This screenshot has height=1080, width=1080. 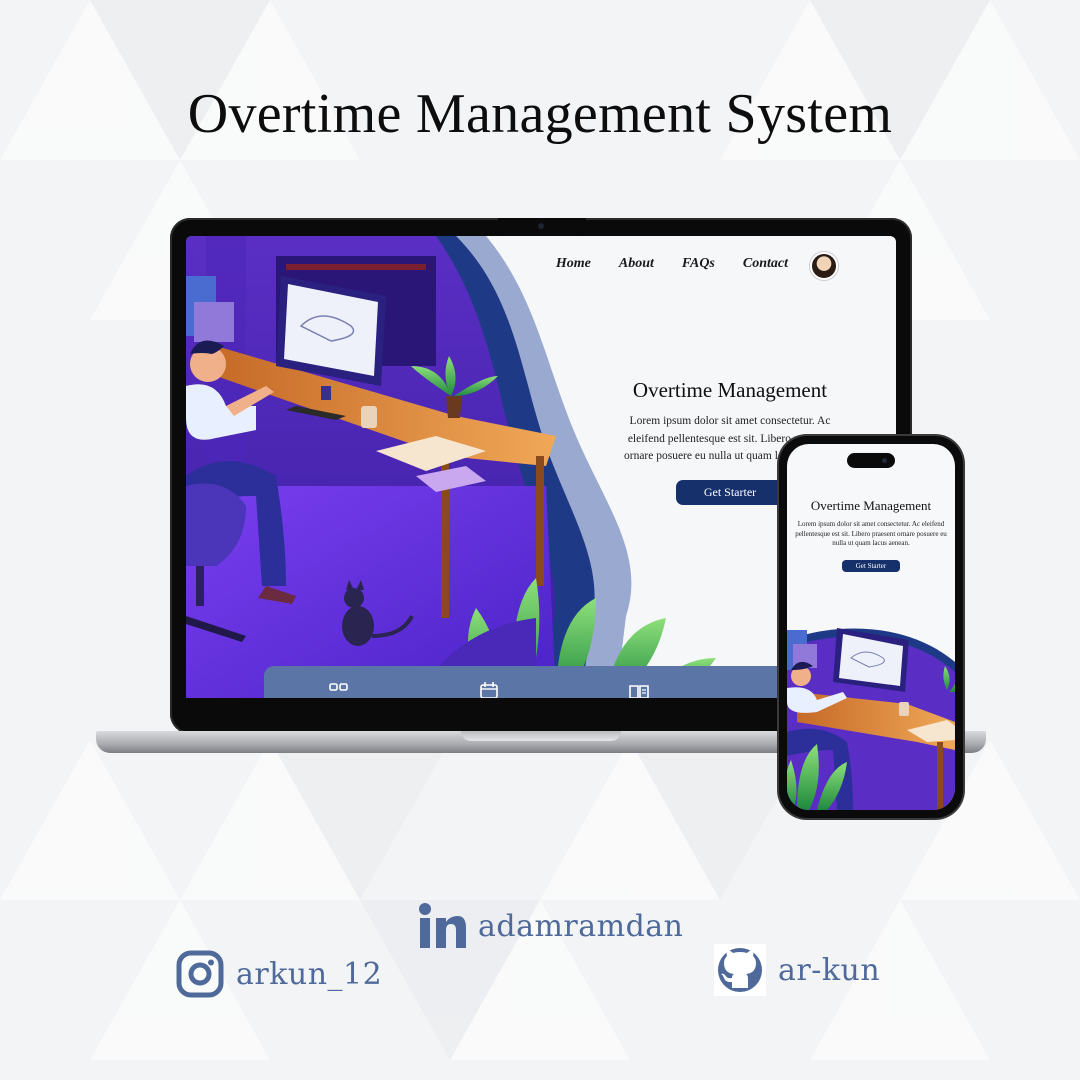 I want to click on github-icon, so click(x=740, y=970).